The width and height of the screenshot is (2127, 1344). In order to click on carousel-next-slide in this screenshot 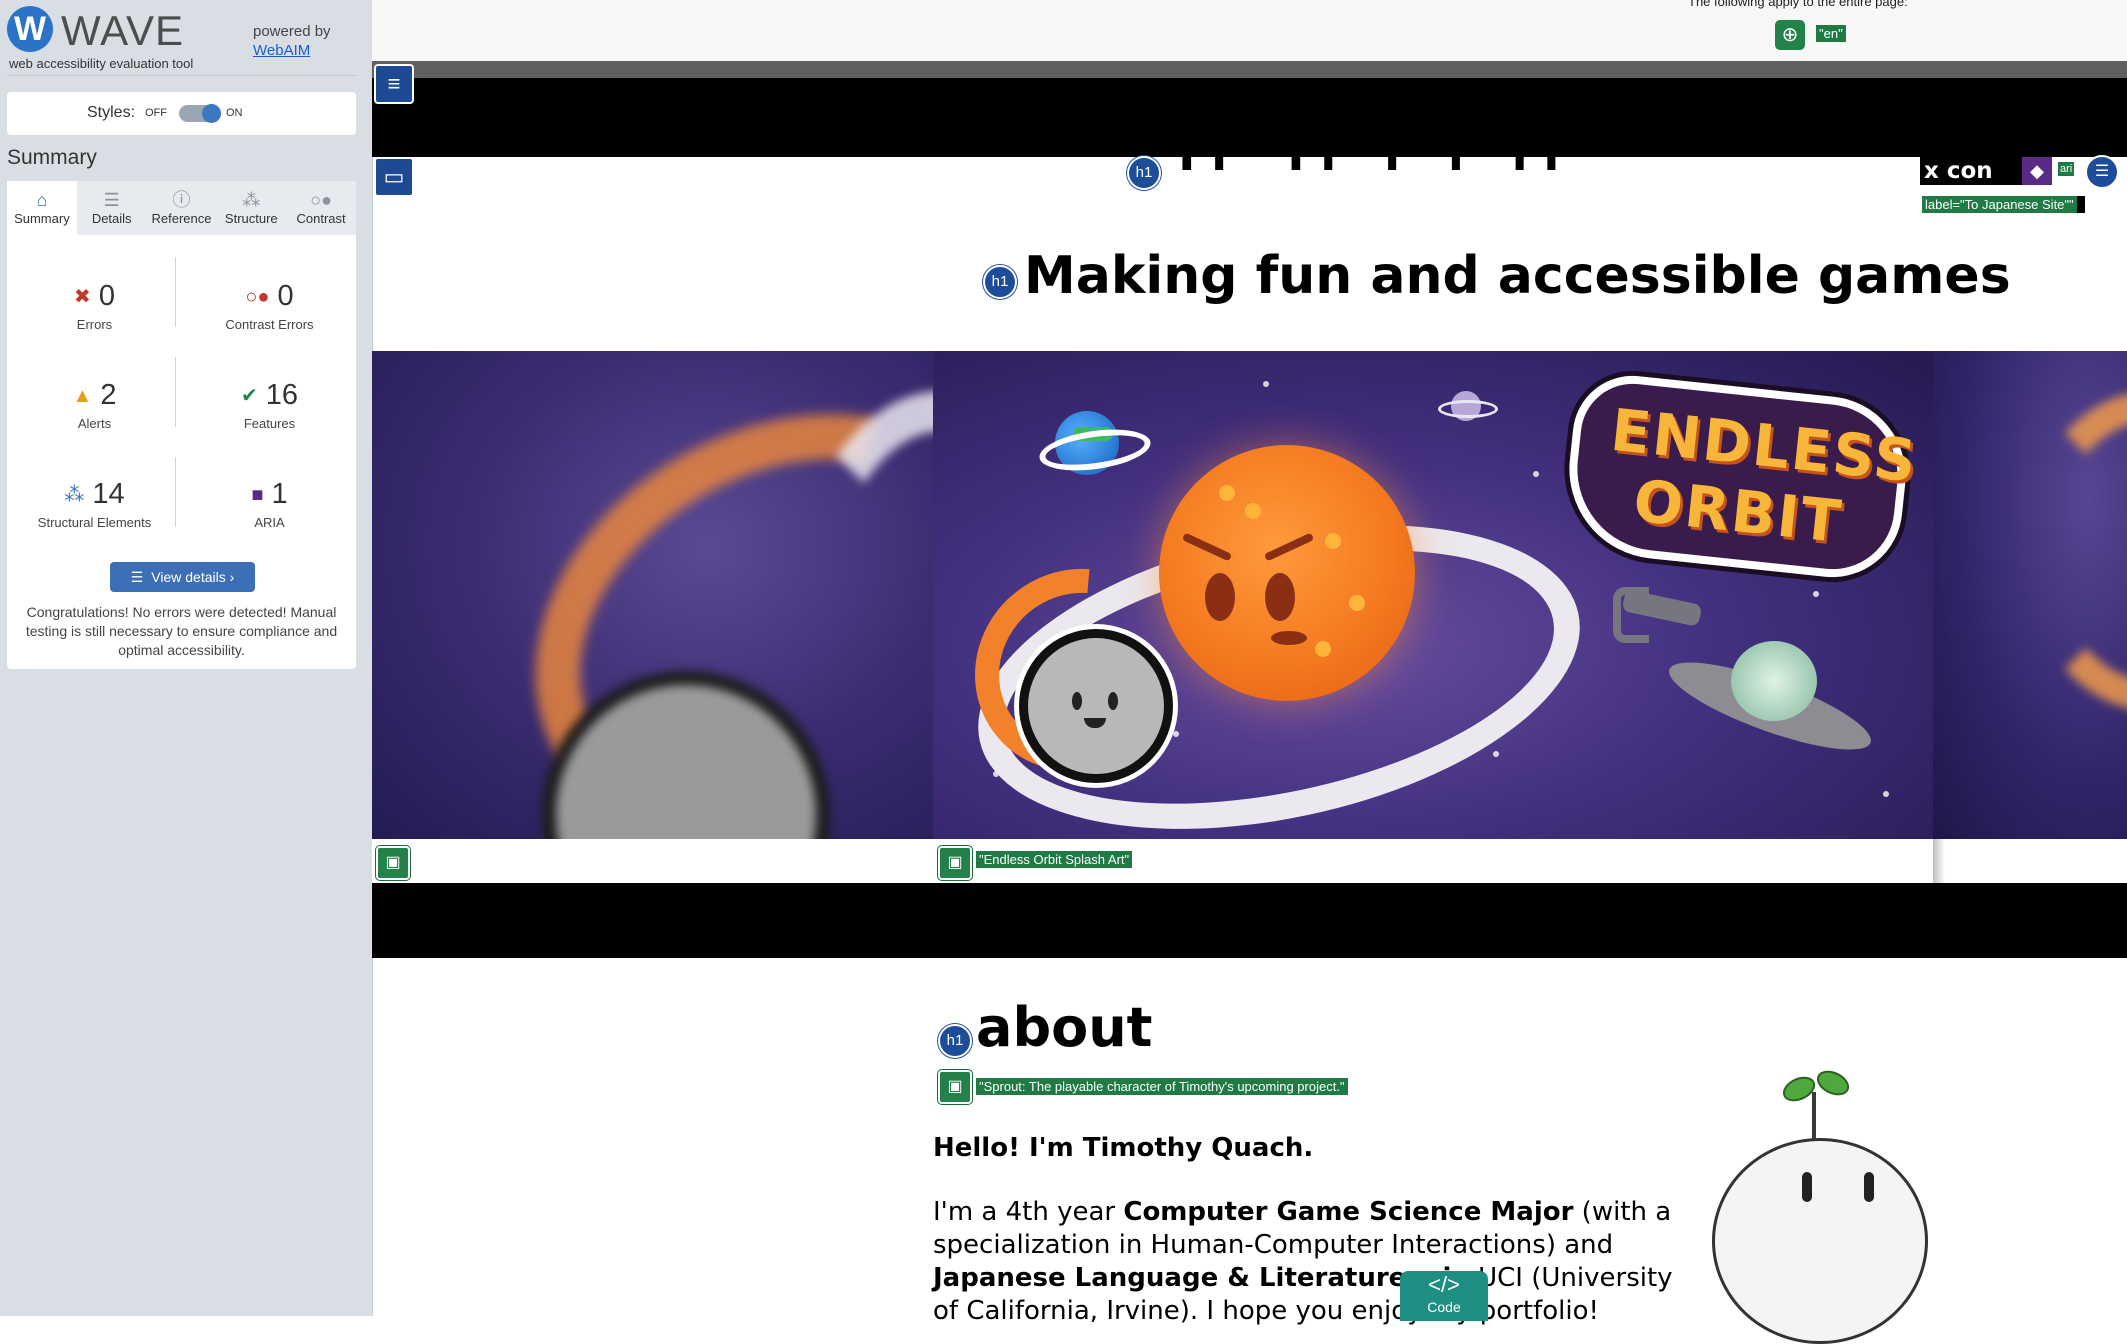, I will do `click(2030, 595)`.